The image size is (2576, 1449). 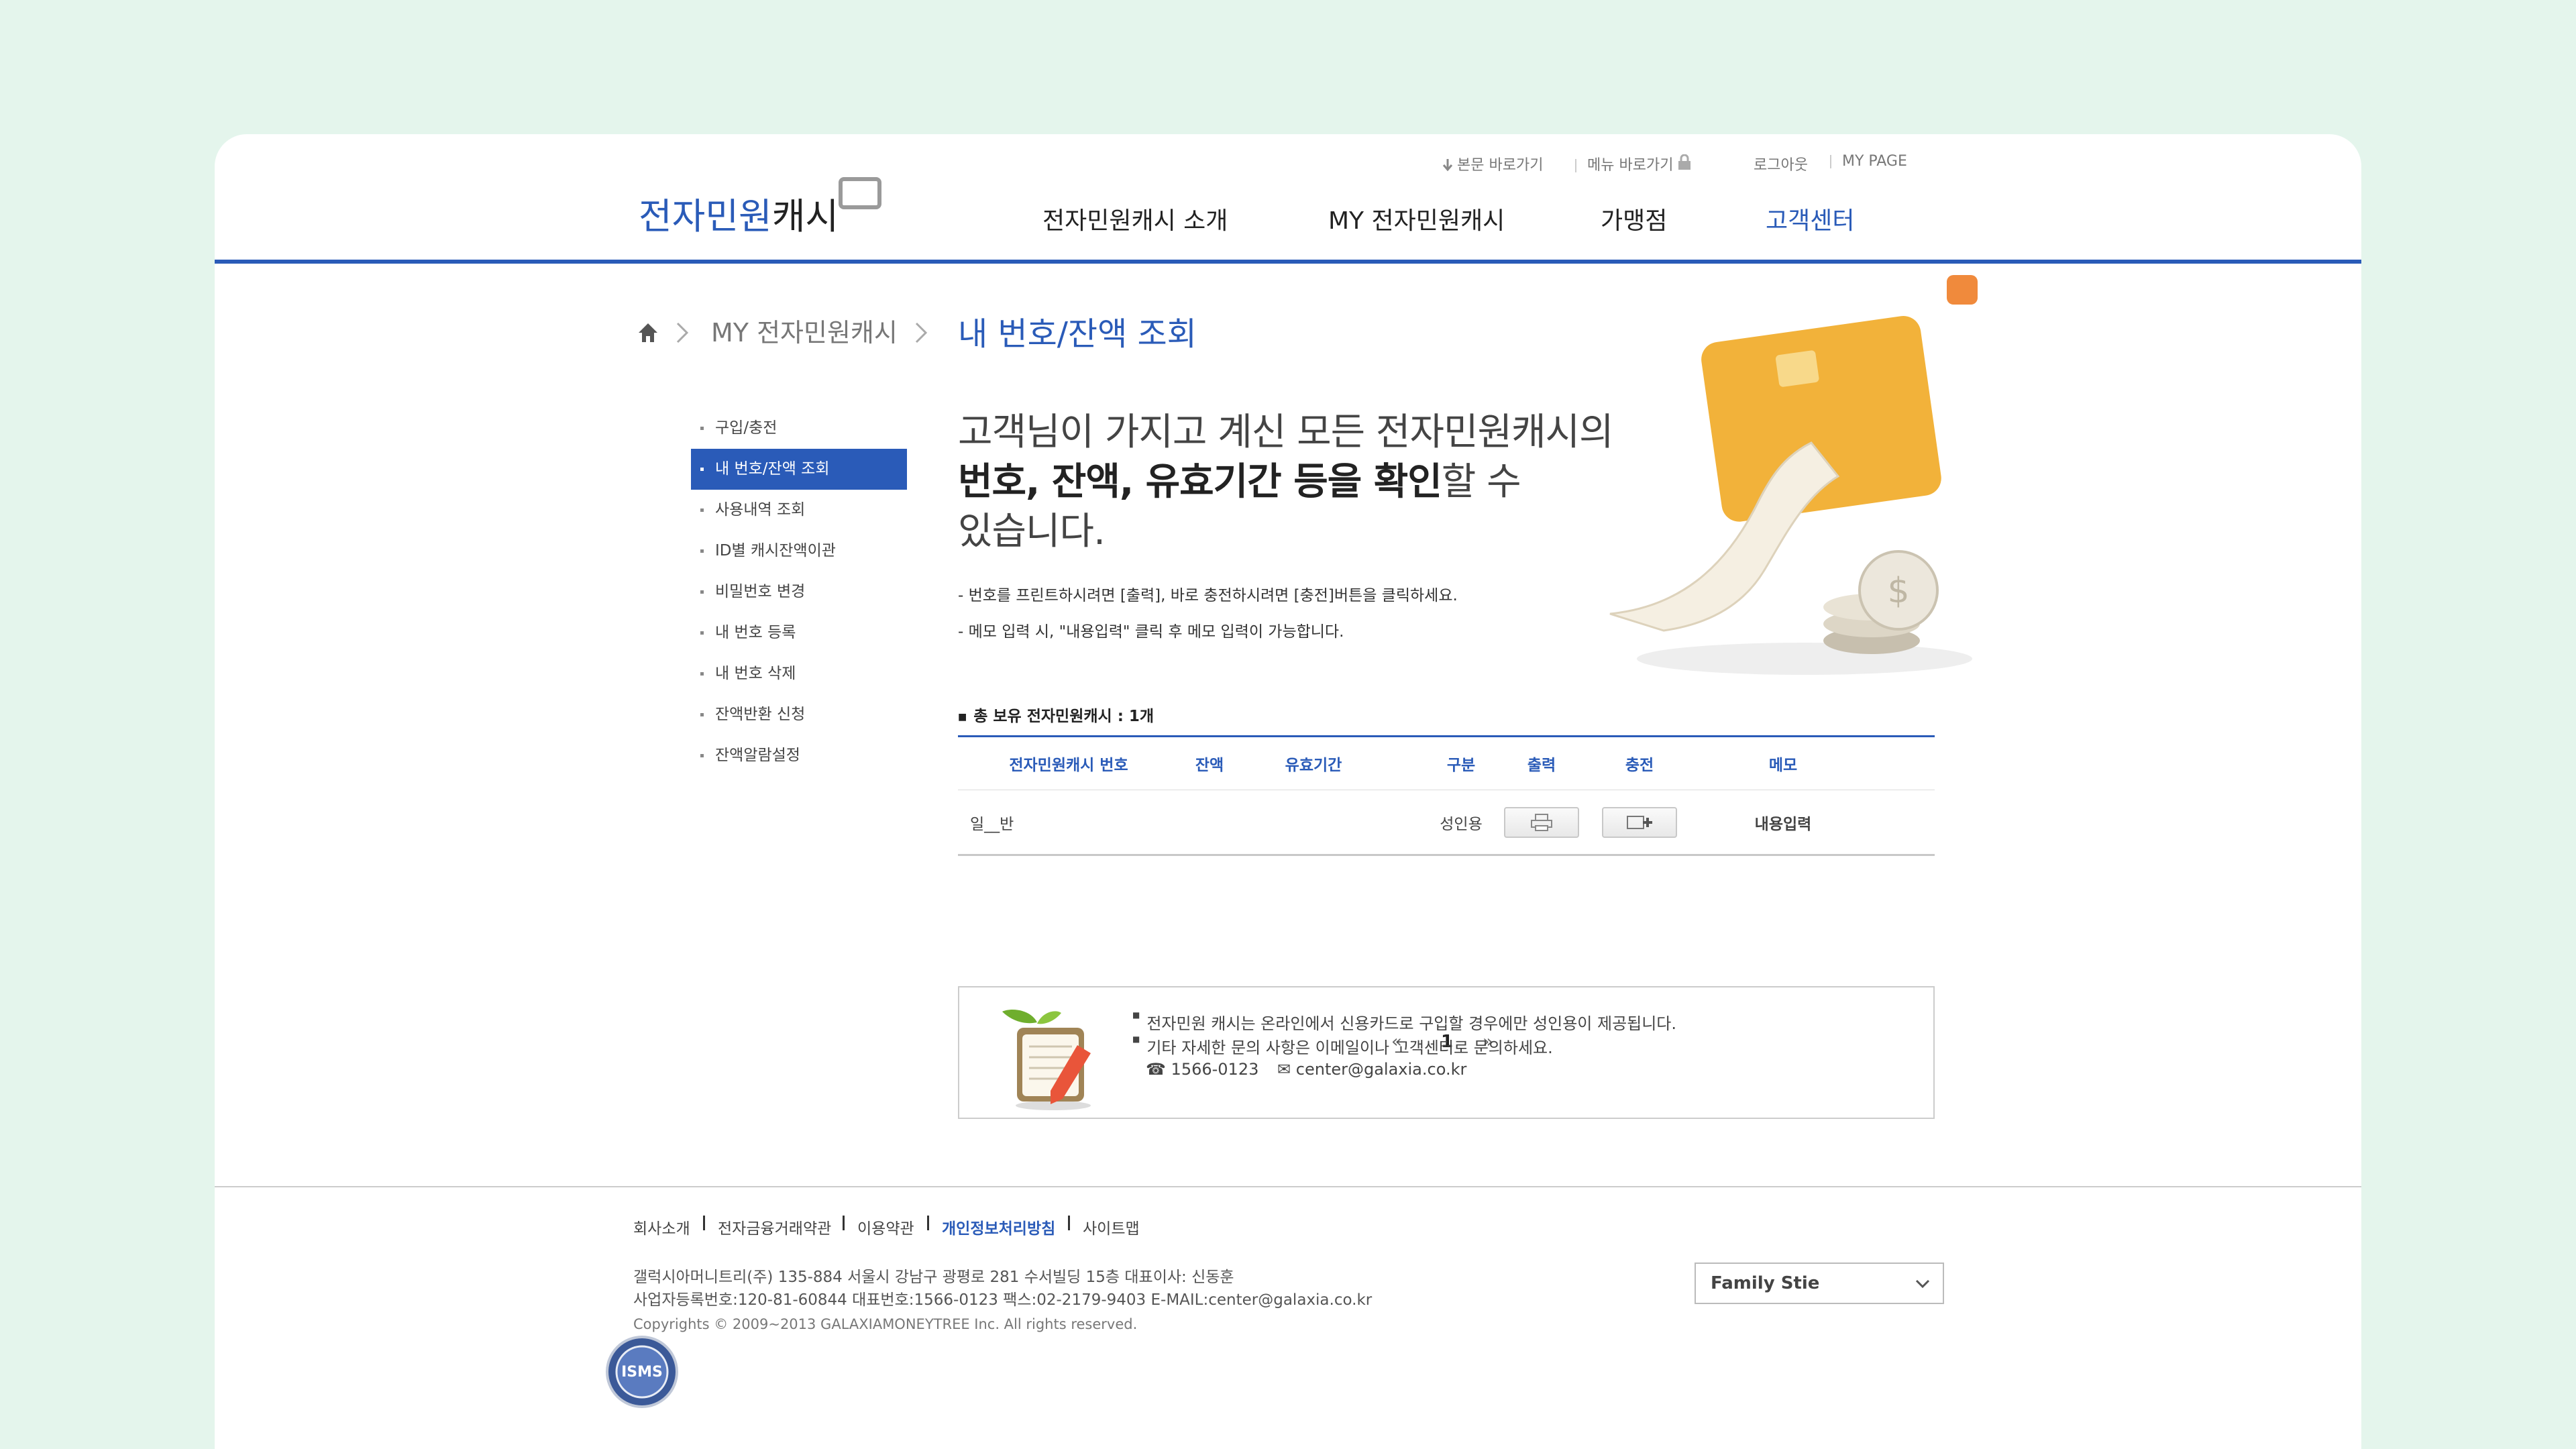 What do you see at coordinates (1151, 632) in the screenshot?
I see `guide-note-2: - 메모 입력 시, "내용입력" 클릭 후 메모 입력이 가능합니다.` at bounding box center [1151, 632].